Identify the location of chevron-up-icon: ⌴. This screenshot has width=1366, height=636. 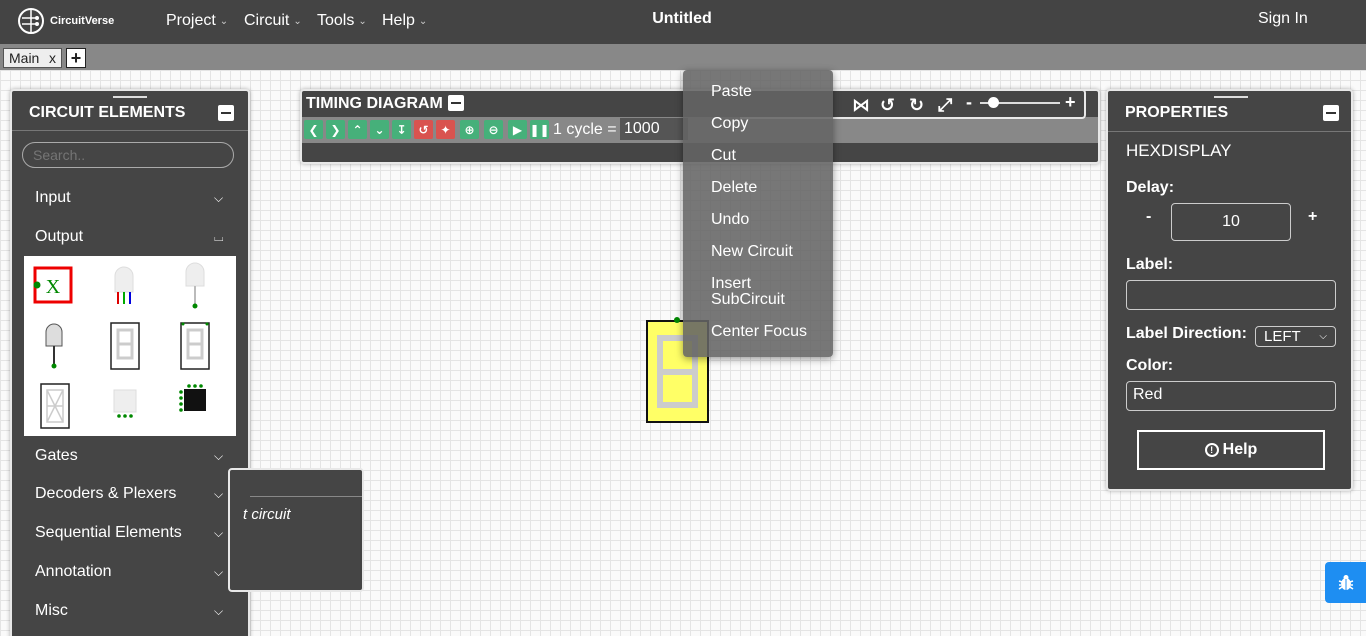
(219, 237).